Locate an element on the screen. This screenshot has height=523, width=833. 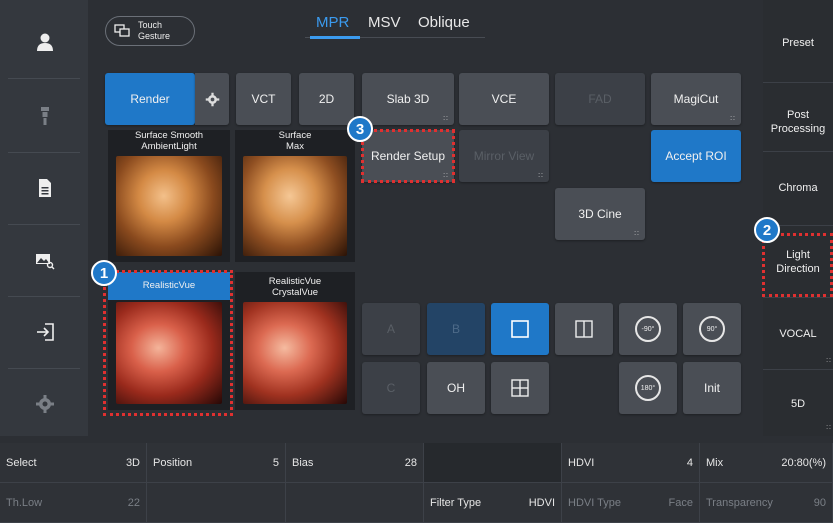
param-label: Mix is located at coordinates (715, 462).